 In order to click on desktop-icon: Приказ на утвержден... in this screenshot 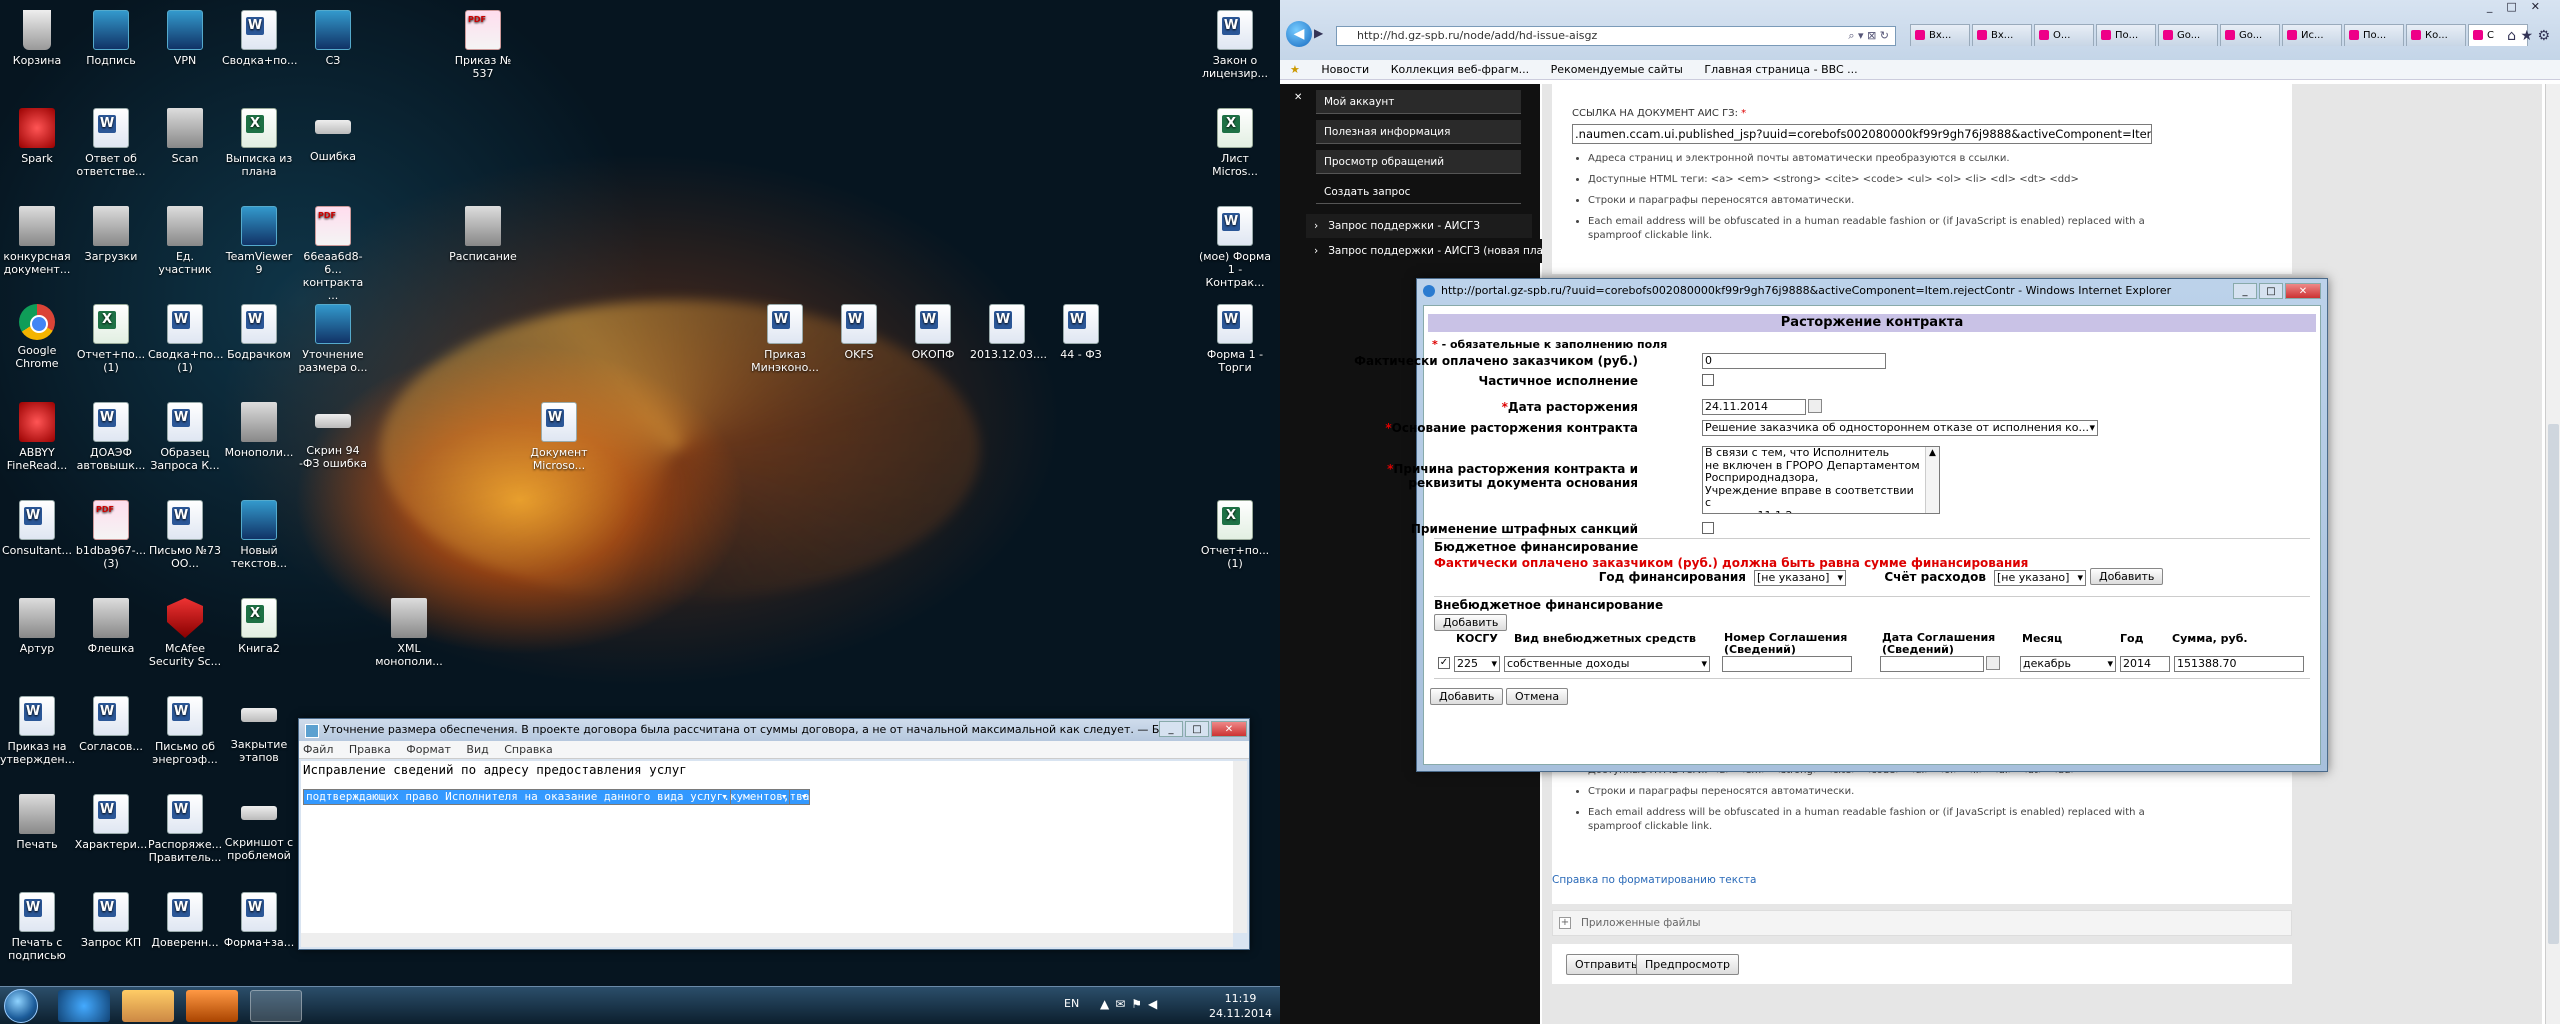, I will do `click(37, 730)`.